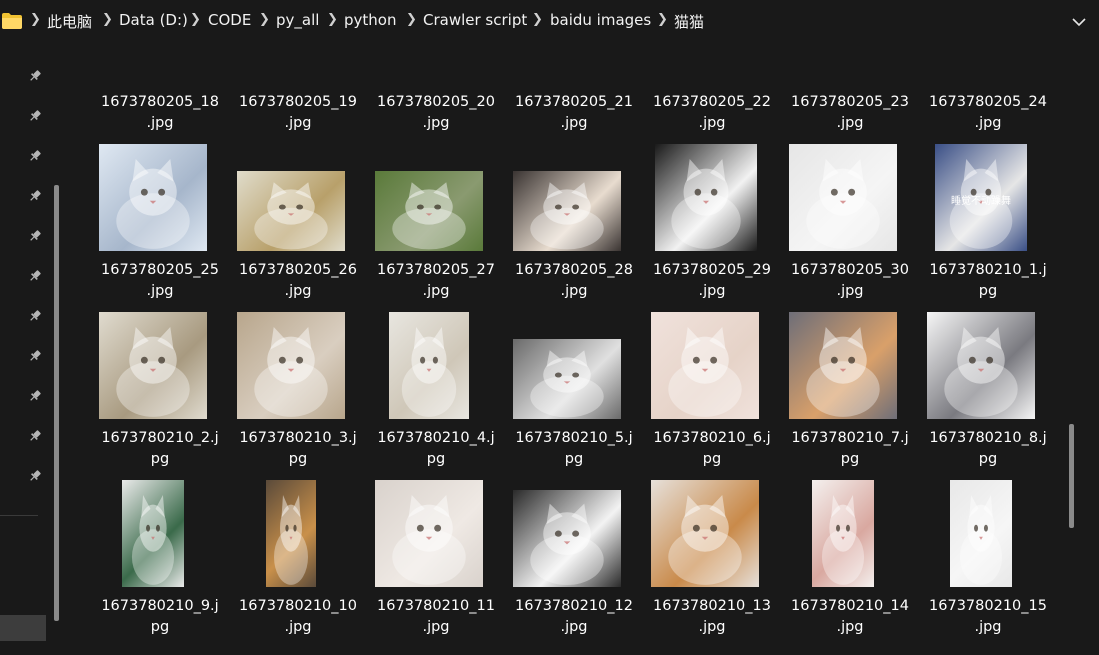 The height and width of the screenshot is (655, 1099). Describe the element at coordinates (160, 270) in the screenshot. I see `file-name-line1: 1673780205_25` at that location.